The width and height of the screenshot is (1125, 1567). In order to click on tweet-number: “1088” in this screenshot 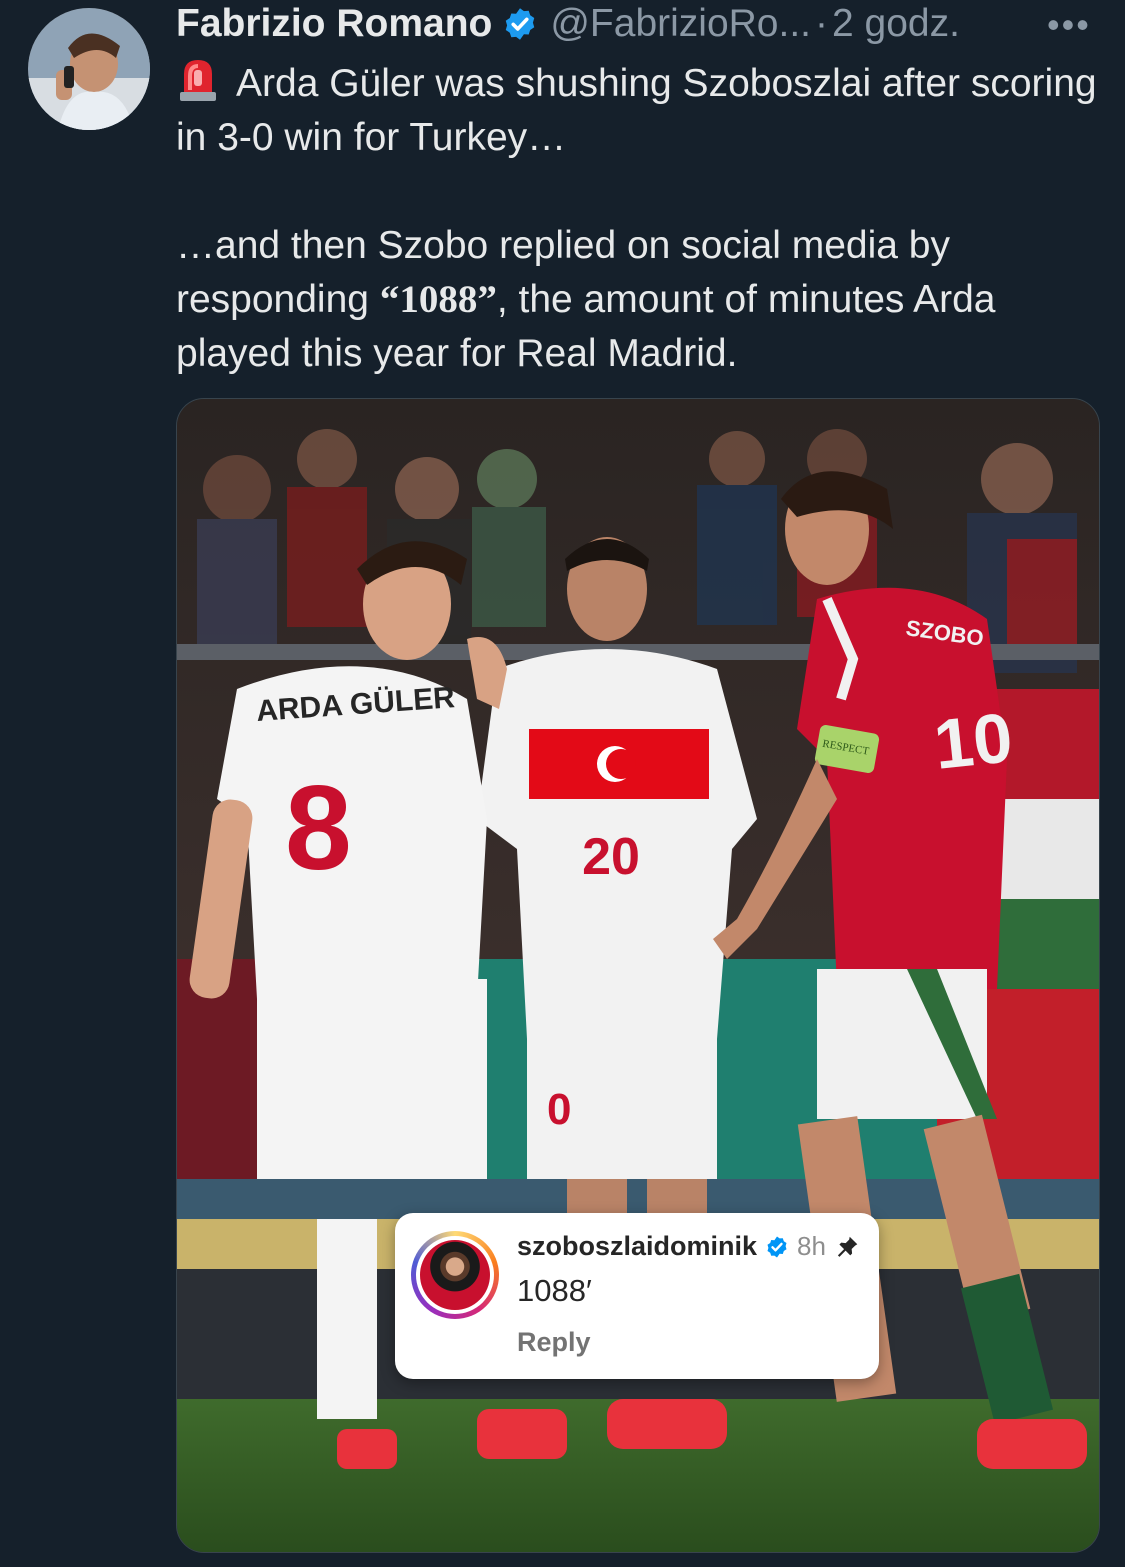, I will do `click(438, 299)`.